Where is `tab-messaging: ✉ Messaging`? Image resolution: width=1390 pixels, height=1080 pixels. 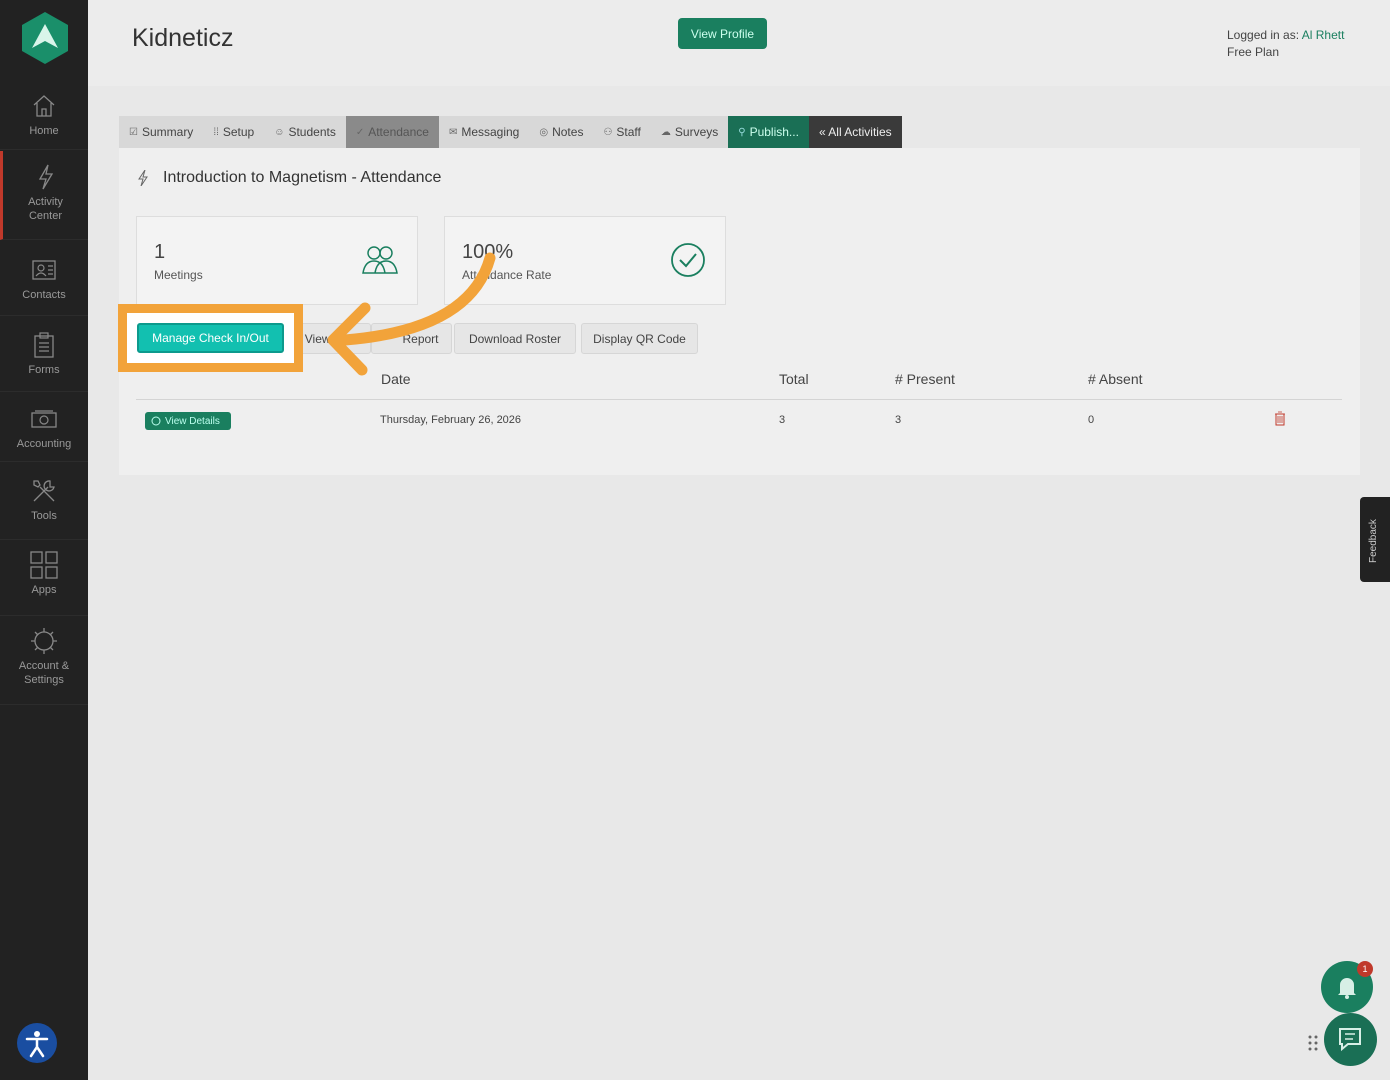
tab-messaging: ✉ Messaging is located at coordinates (484, 132).